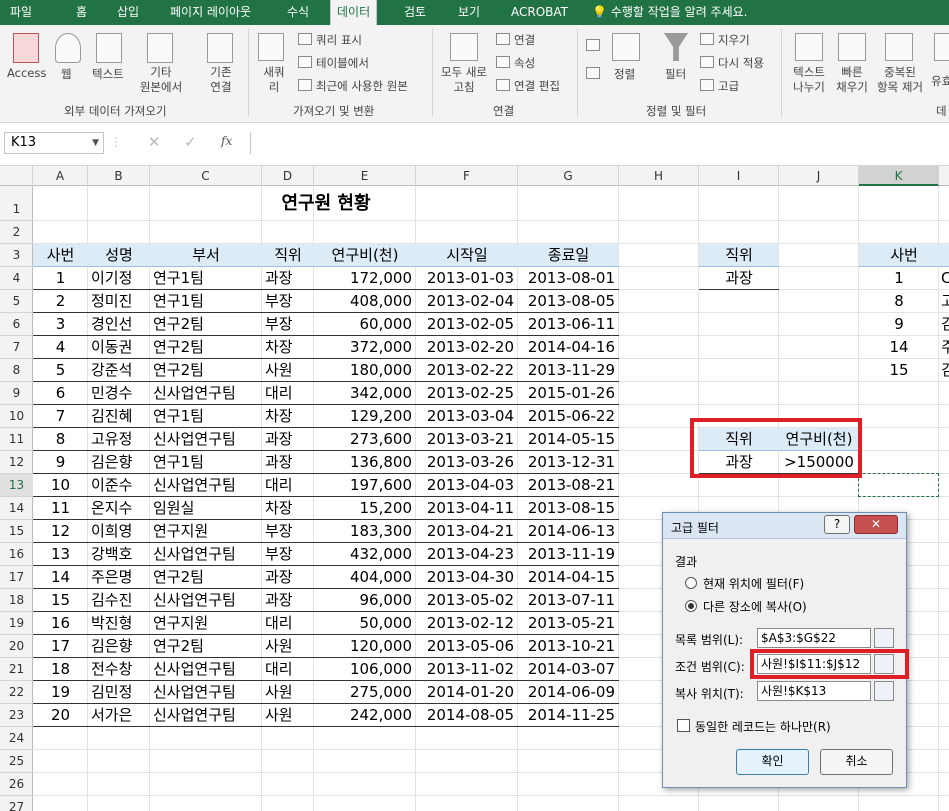  I want to click on tab-view: 보기, so click(469, 12).